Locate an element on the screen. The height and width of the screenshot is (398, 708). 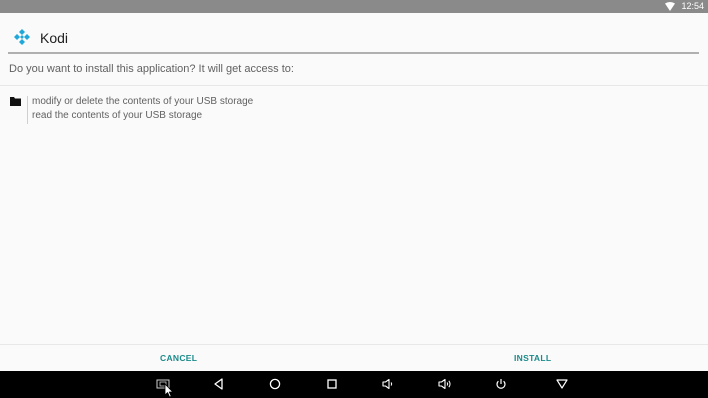
status-time: 12:54 is located at coordinates (692, 6).